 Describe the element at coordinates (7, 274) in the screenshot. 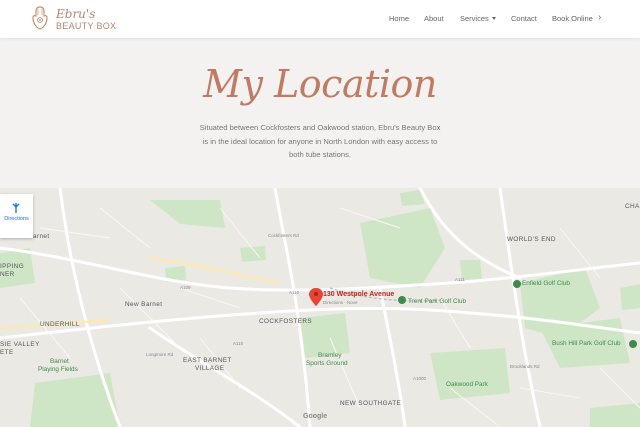

I see `map-label: NER` at that location.